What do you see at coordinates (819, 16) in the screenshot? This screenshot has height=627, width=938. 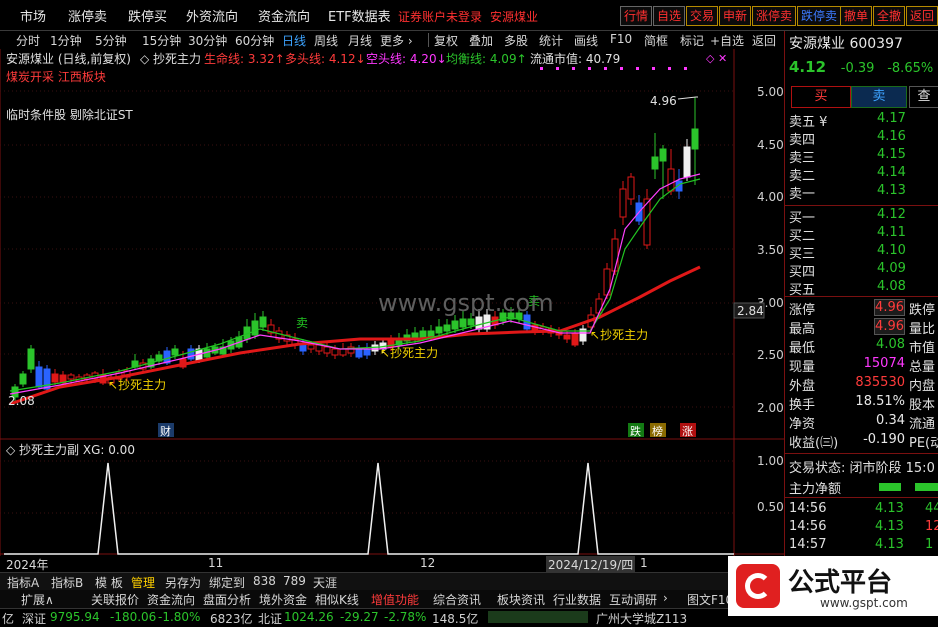 I see `top-button-5: 跌停卖` at bounding box center [819, 16].